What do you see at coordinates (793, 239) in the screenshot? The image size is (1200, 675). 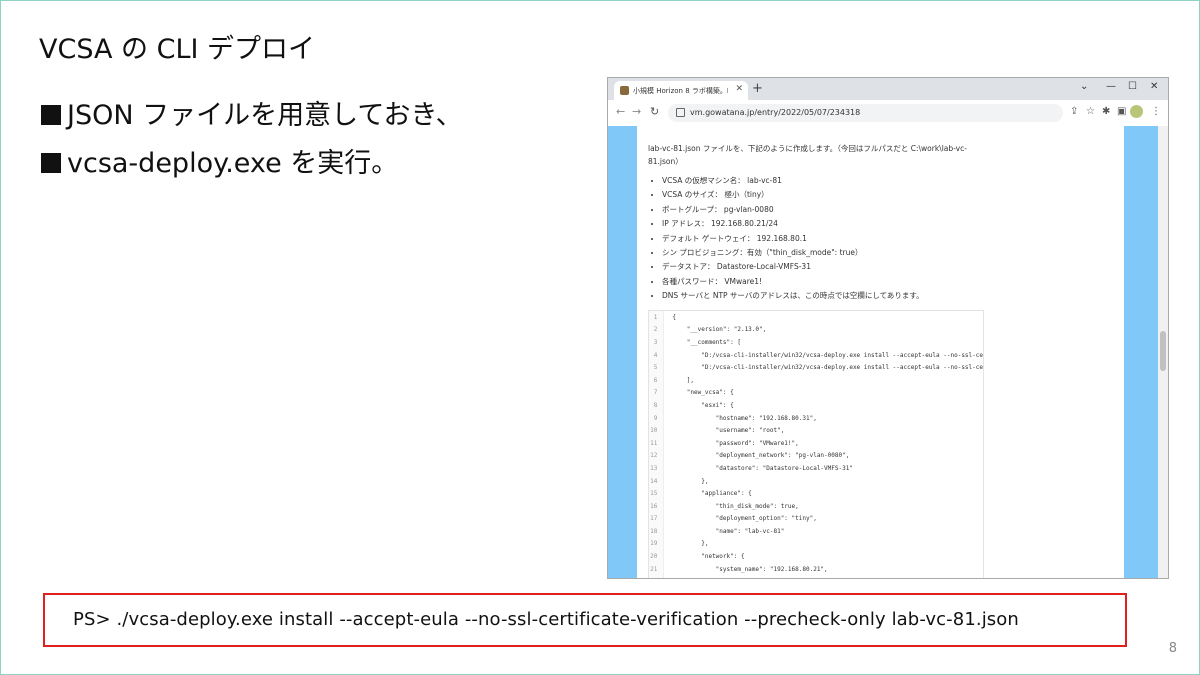 I see `list-item: デフォルト ゲートウェイ： 192.168.80.1` at bounding box center [793, 239].